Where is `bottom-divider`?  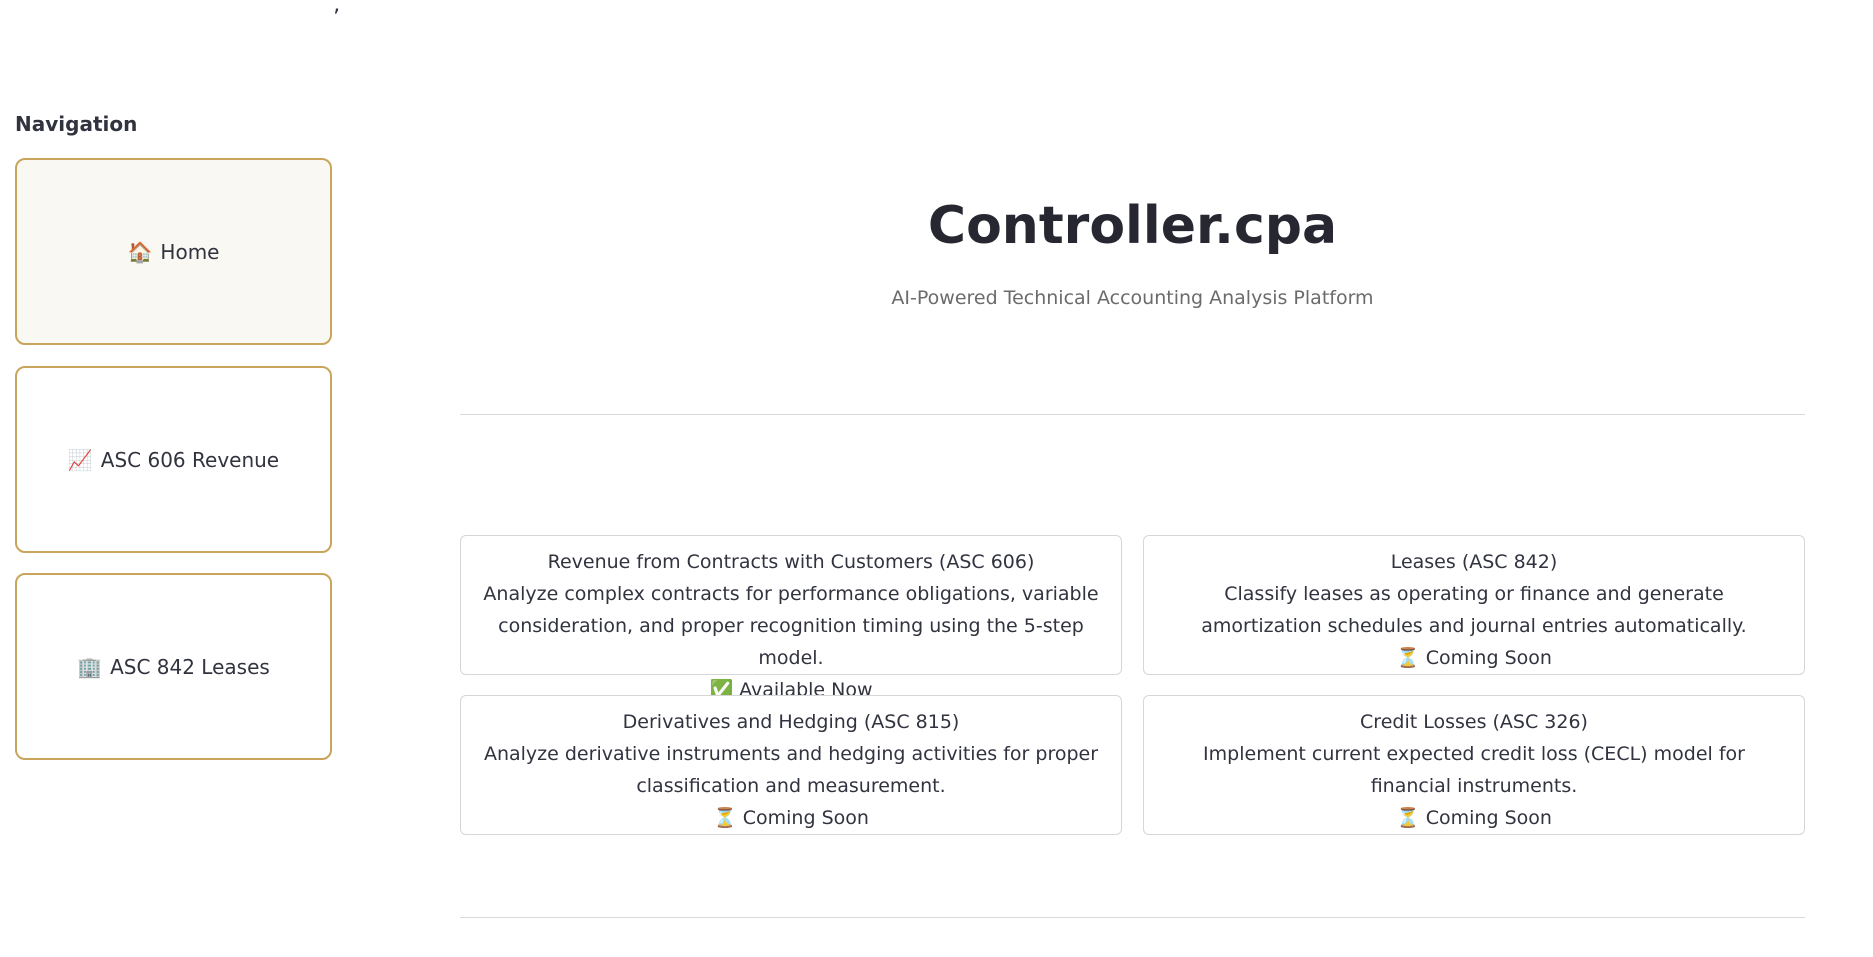 bottom-divider is located at coordinates (1132, 917).